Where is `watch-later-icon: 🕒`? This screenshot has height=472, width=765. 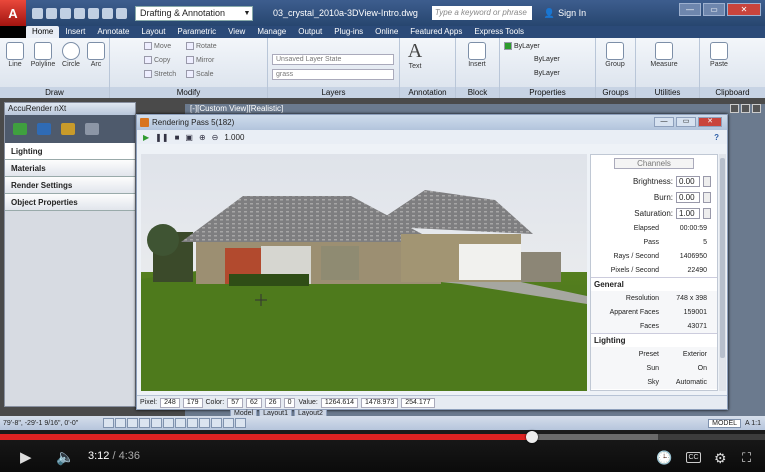
watch-later-icon: 🕒 is located at coordinates (664, 458).